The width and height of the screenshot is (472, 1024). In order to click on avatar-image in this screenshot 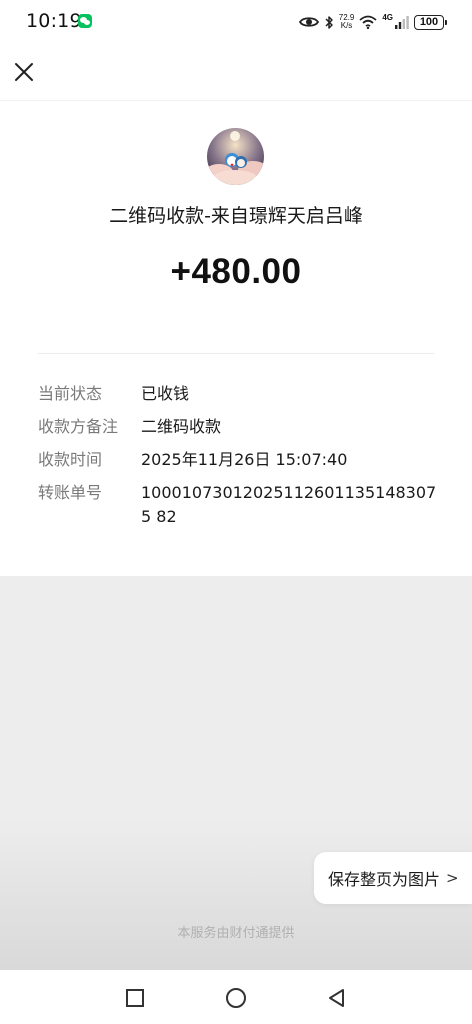, I will do `click(235, 156)`.